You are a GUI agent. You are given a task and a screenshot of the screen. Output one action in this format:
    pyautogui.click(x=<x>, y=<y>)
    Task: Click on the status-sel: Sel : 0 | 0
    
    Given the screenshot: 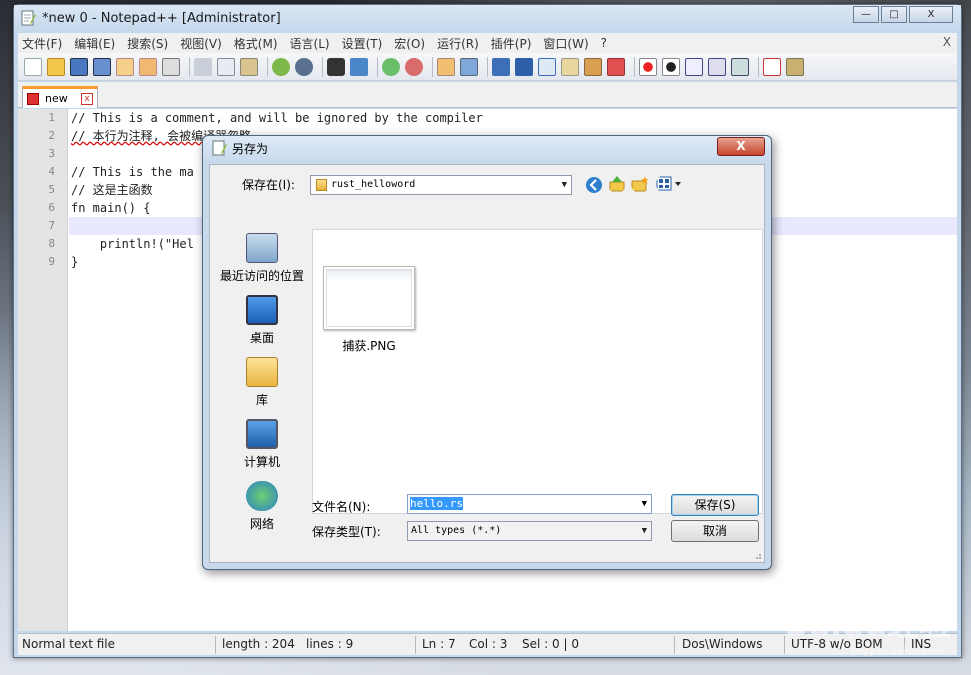 What is the action you would take?
    pyautogui.click(x=550, y=644)
    